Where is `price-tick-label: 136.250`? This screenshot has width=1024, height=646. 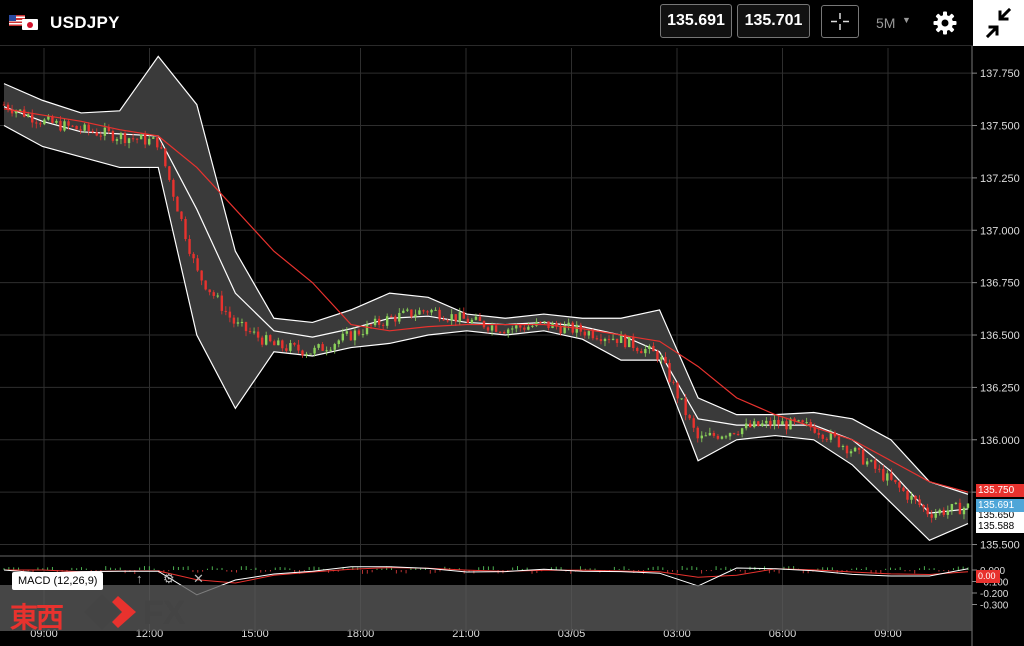
price-tick-label: 136.250 is located at coordinates (1000, 388).